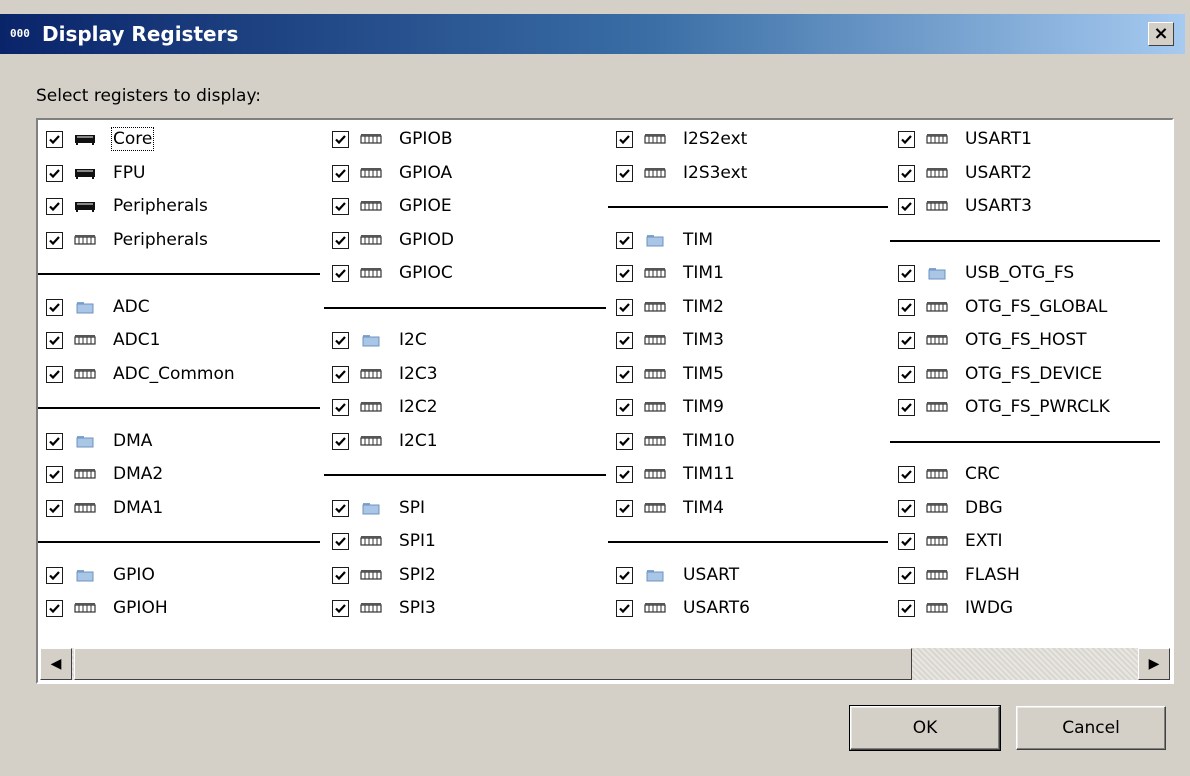  I want to click on register-item-gpiod: GPIOD, so click(393, 240).